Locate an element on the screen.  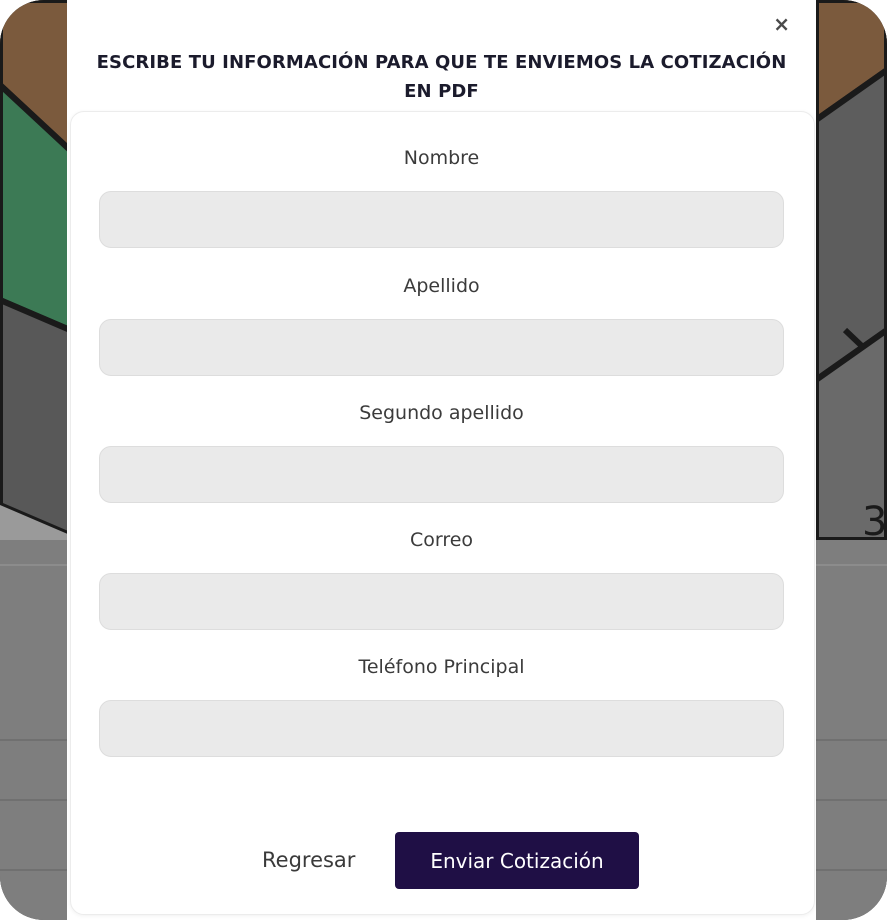
background-number: 3 is located at coordinates (874, 522).